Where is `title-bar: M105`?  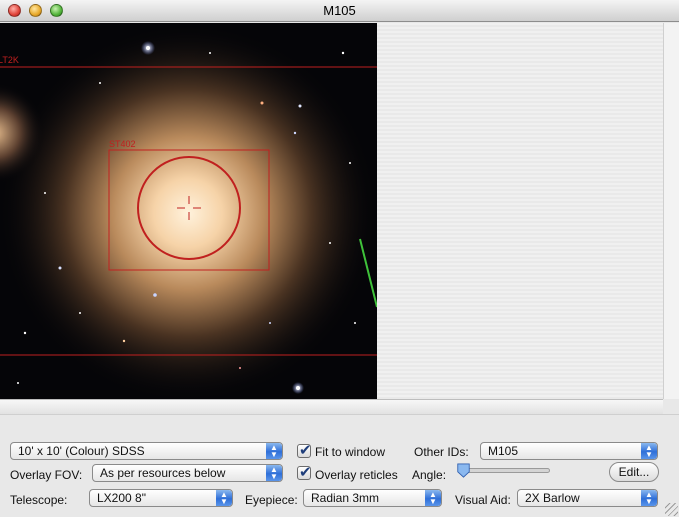
title-bar: M105 is located at coordinates (339, 11).